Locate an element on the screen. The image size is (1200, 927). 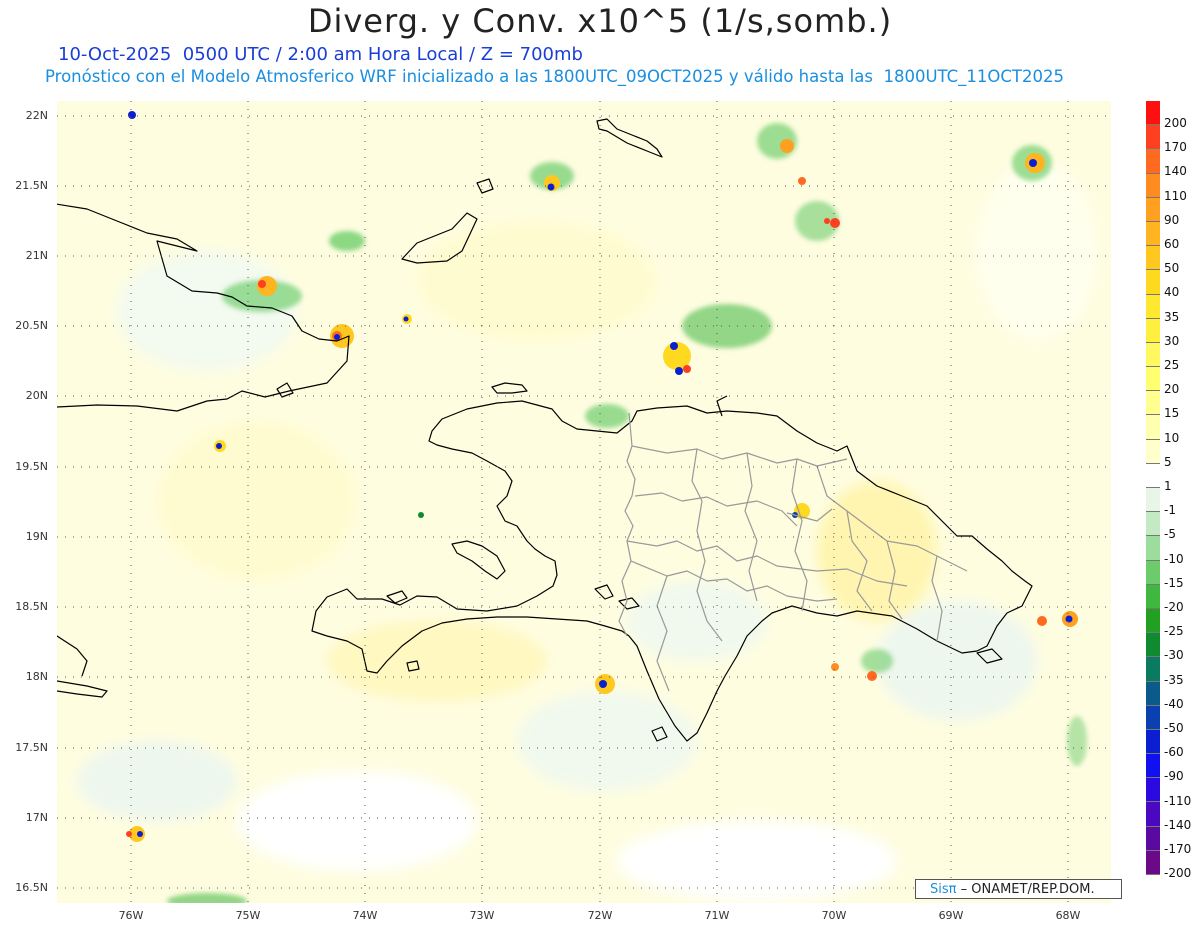
colorbar-label: -20 is located at coordinates (1174, 607).